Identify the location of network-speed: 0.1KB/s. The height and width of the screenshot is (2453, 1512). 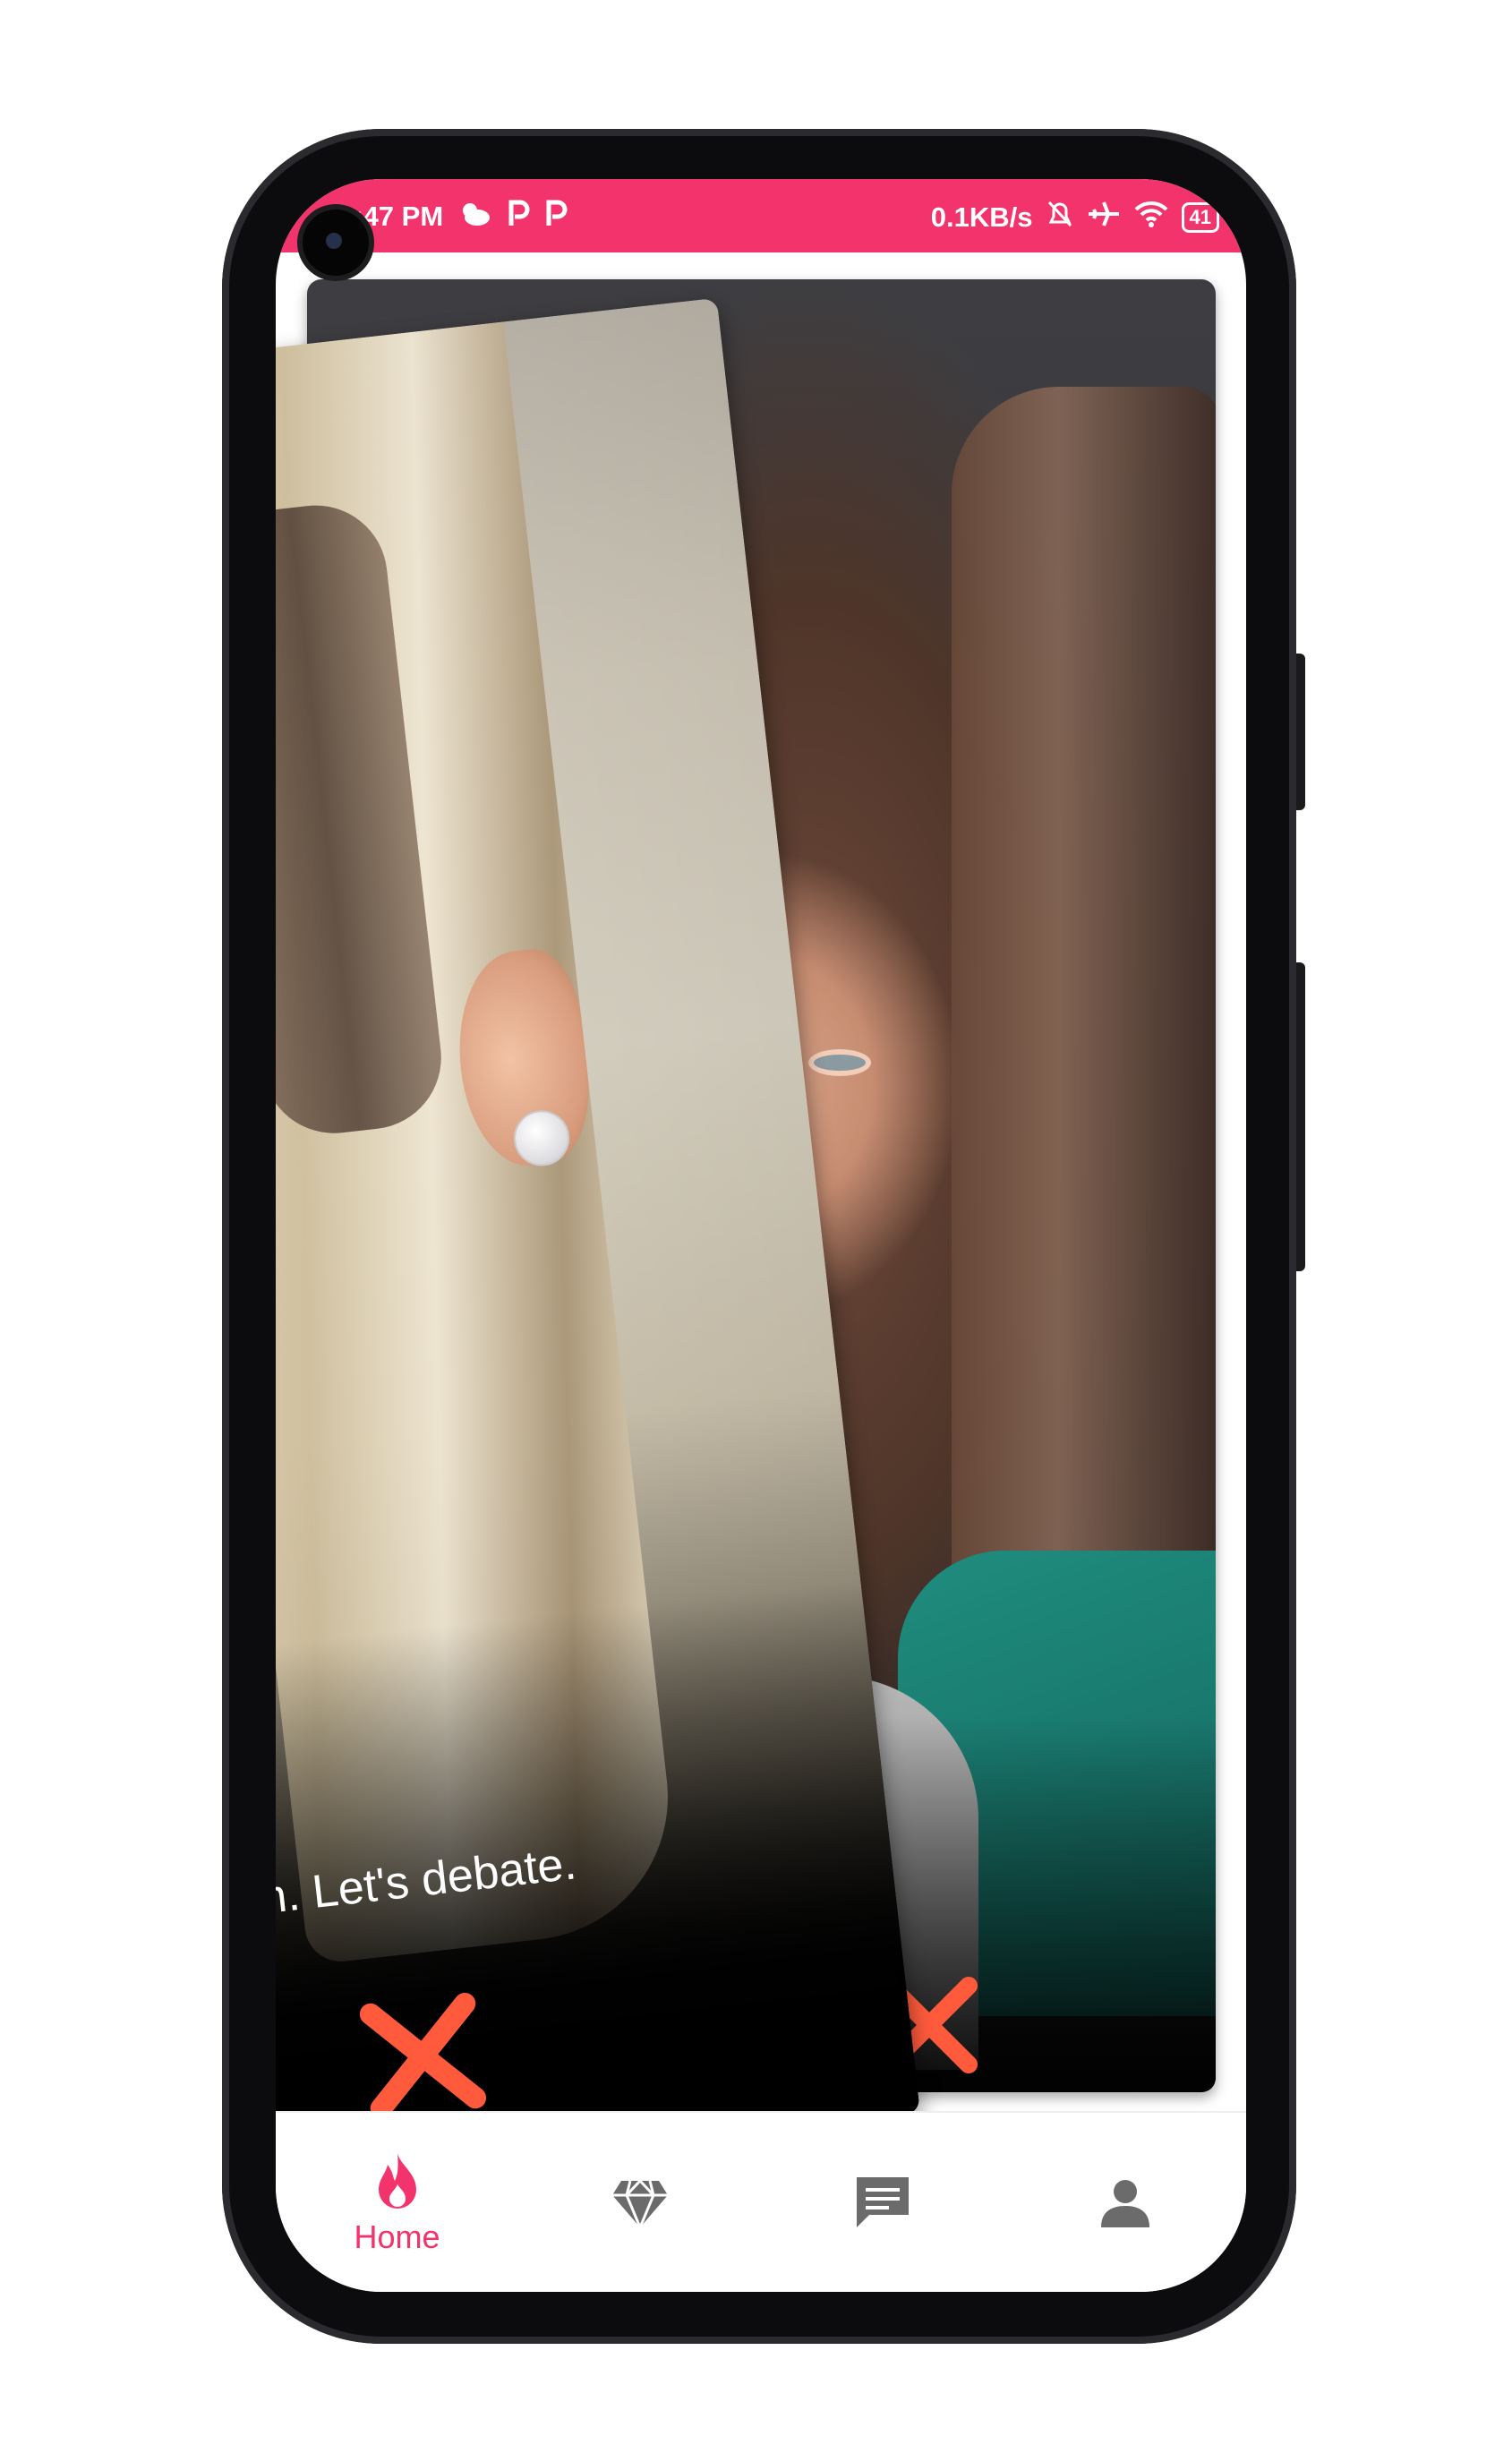
(982, 217).